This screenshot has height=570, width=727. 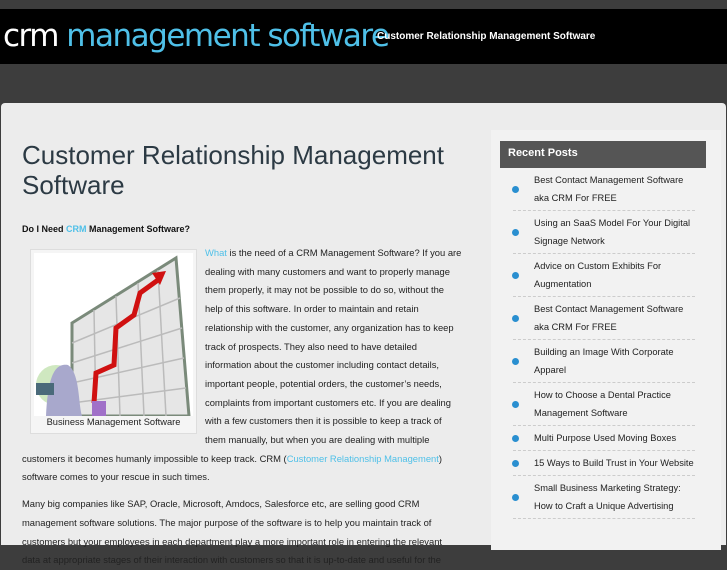 What do you see at coordinates (363, 458) in the screenshot?
I see `crm-full-link: Customer Relationship Management` at bounding box center [363, 458].